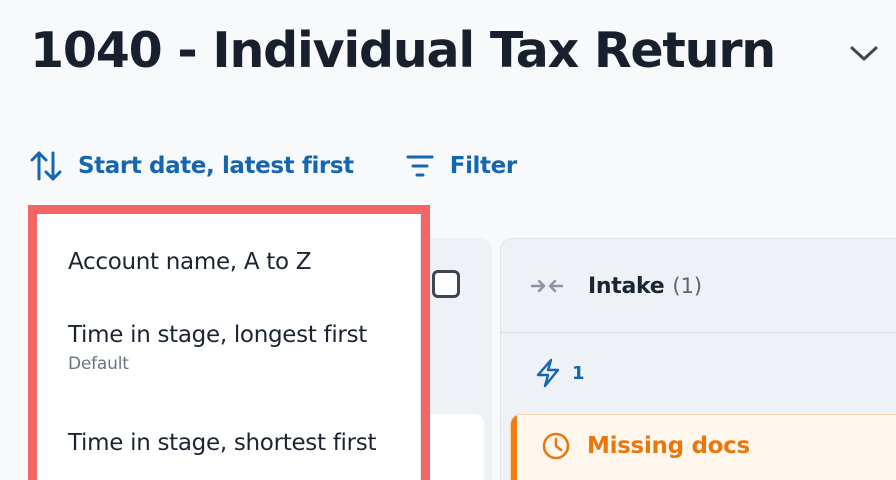 The image size is (896, 480). I want to click on sort-label: Start date, latest first, so click(216, 166).